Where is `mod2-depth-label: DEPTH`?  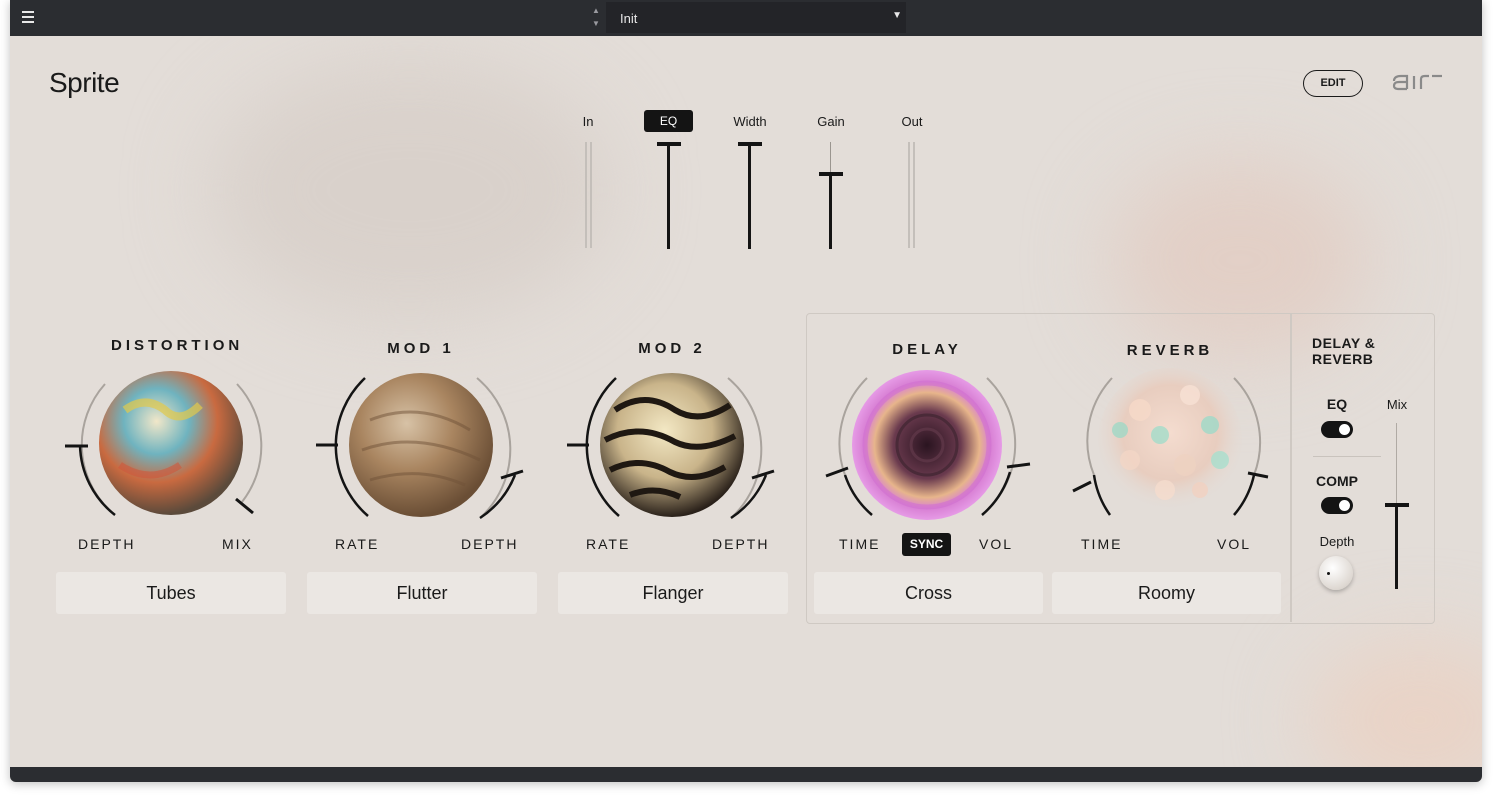
mod2-depth-label: DEPTH is located at coordinates (741, 544).